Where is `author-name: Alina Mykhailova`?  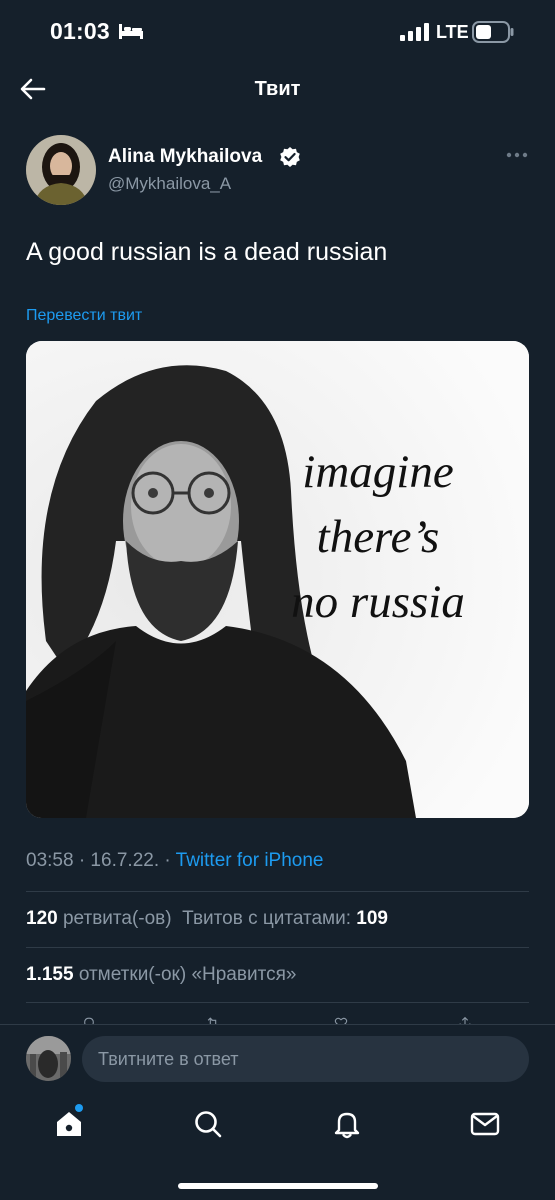
author-name: Alina Mykhailova is located at coordinates (185, 157).